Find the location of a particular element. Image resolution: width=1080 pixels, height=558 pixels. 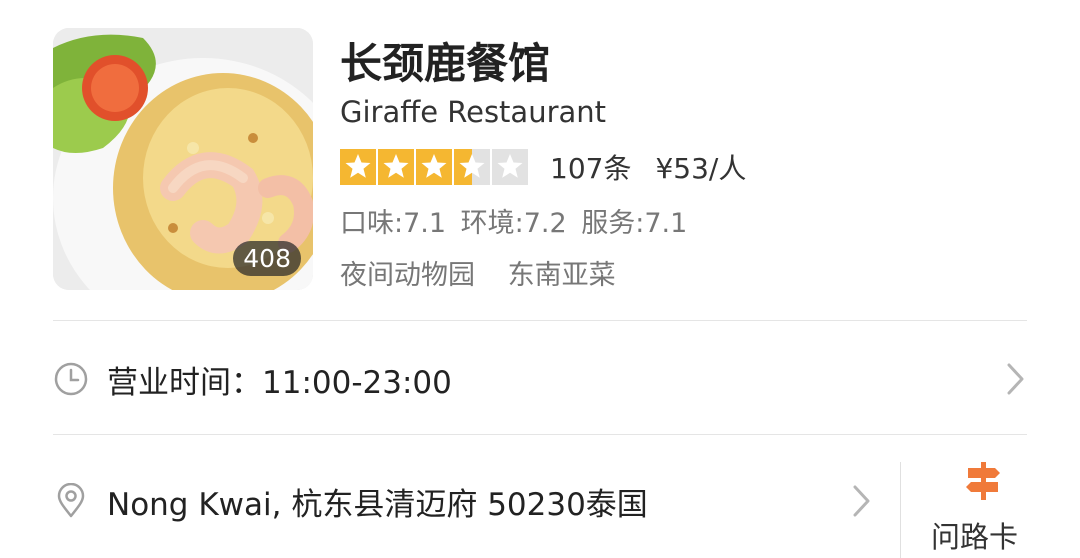

route-card-button: 问路卡 is located at coordinates (980, 510).